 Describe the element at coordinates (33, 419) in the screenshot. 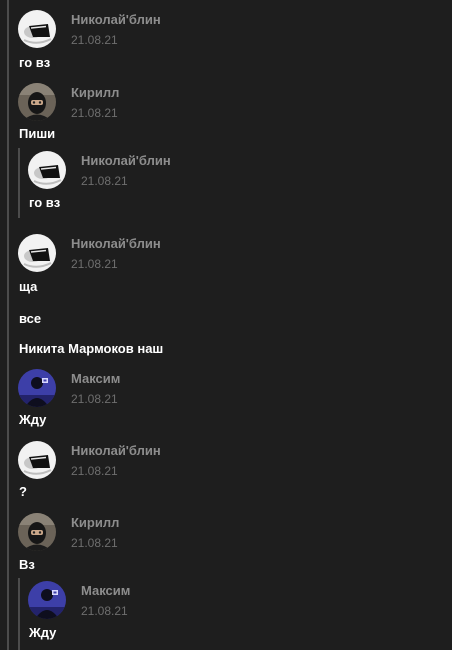

I see `message-text: Жду` at that location.